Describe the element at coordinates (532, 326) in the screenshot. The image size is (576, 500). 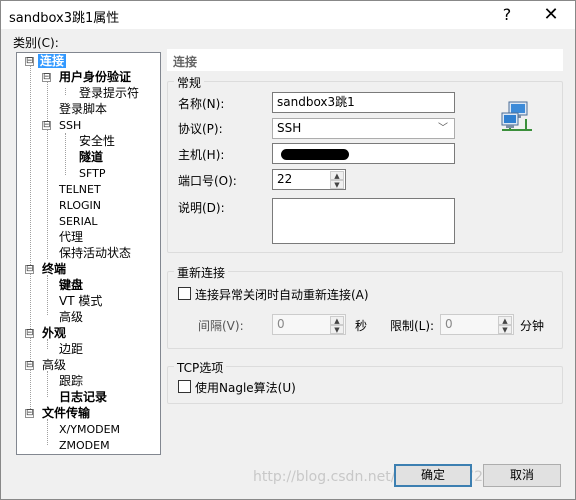
I see `minutes-unit: 分钟` at that location.